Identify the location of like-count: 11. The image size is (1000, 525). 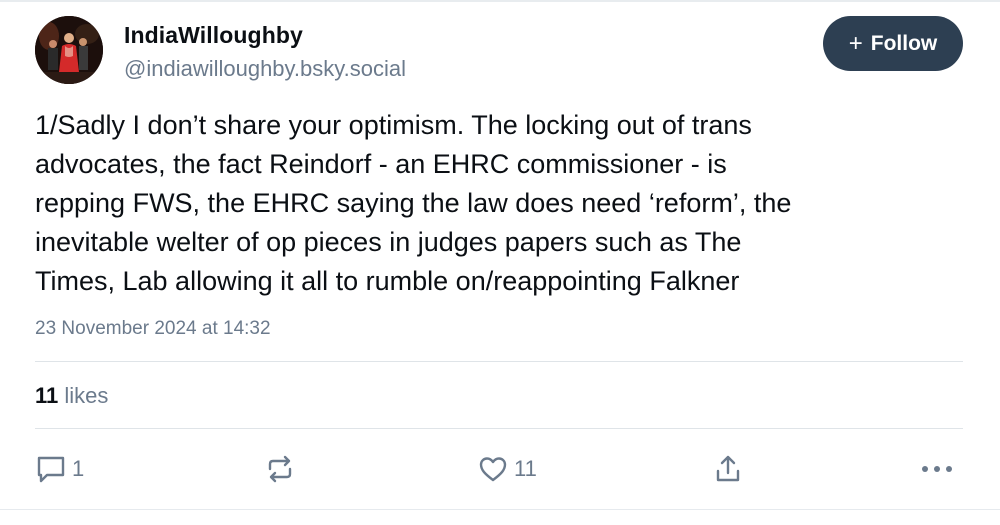
(525, 468).